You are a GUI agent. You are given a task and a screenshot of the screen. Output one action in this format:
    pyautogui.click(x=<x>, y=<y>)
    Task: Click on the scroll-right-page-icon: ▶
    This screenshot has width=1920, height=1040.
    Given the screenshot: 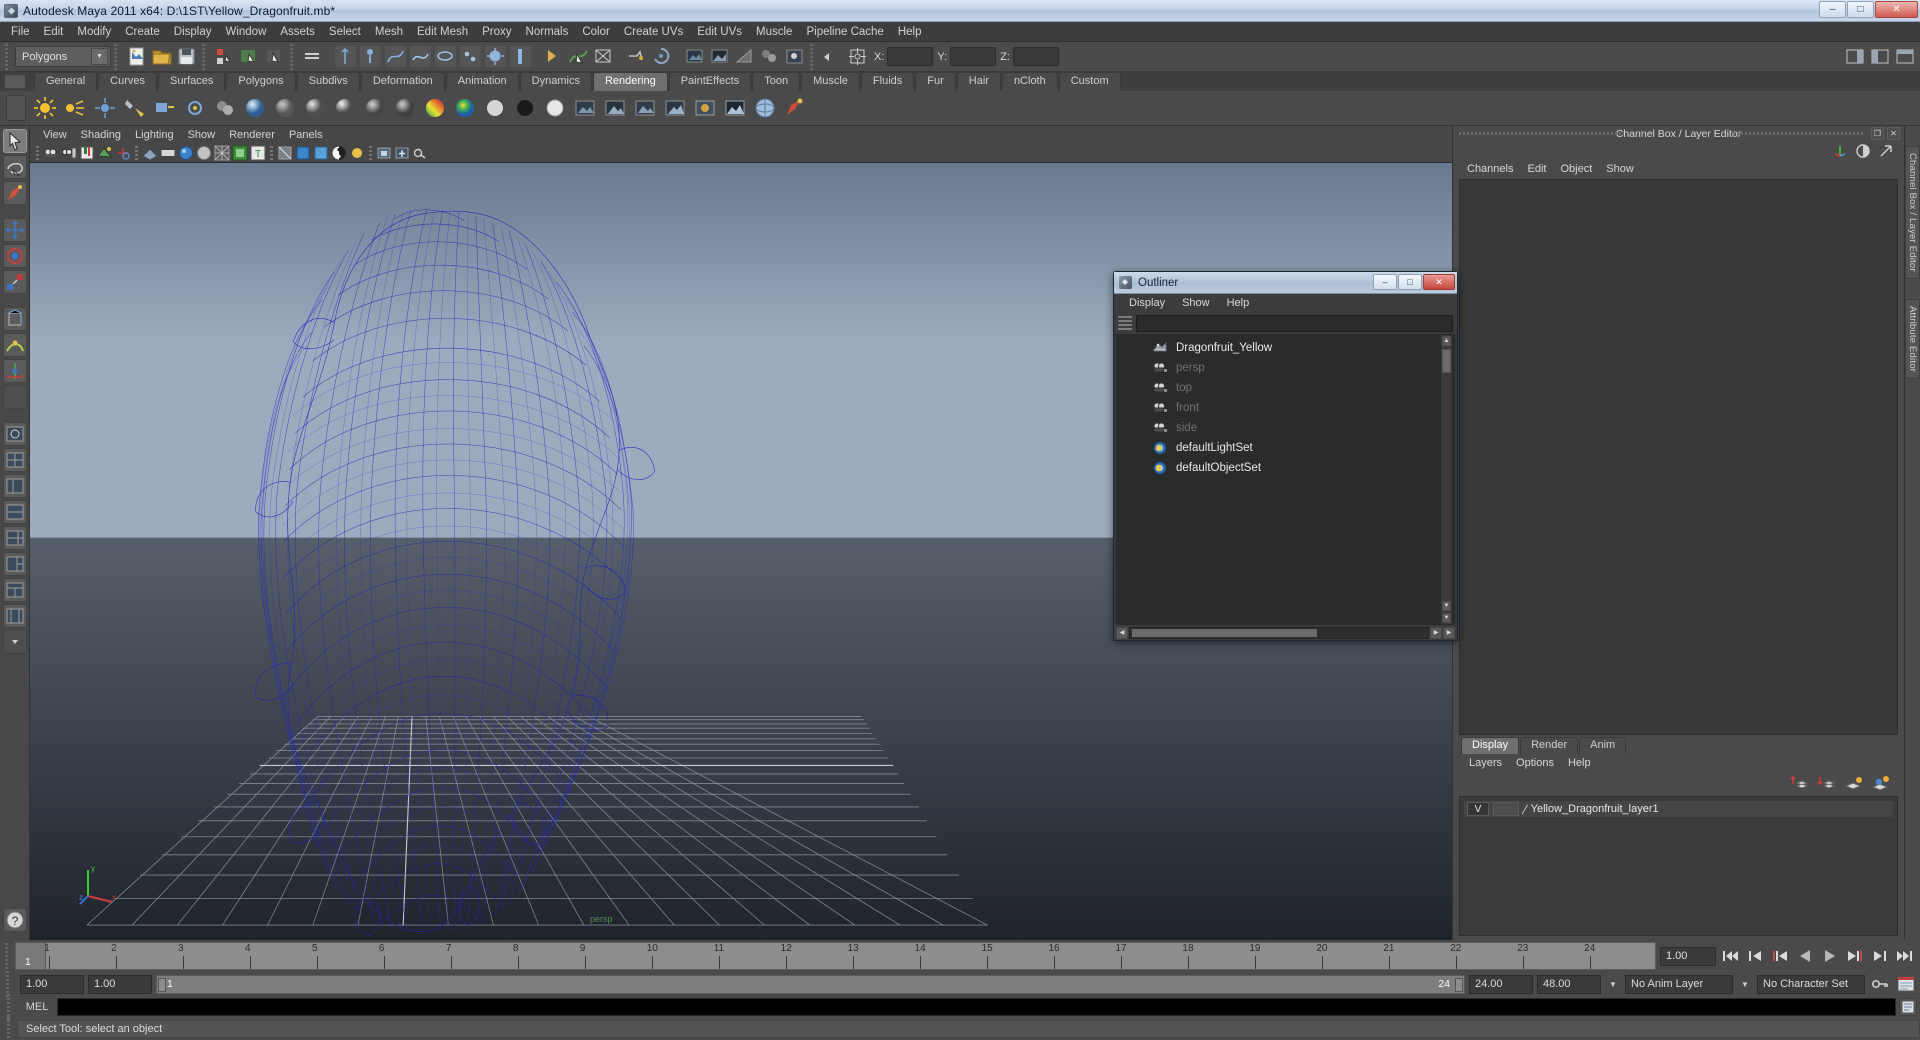 What is the action you would take?
    pyautogui.click(x=1449, y=632)
    